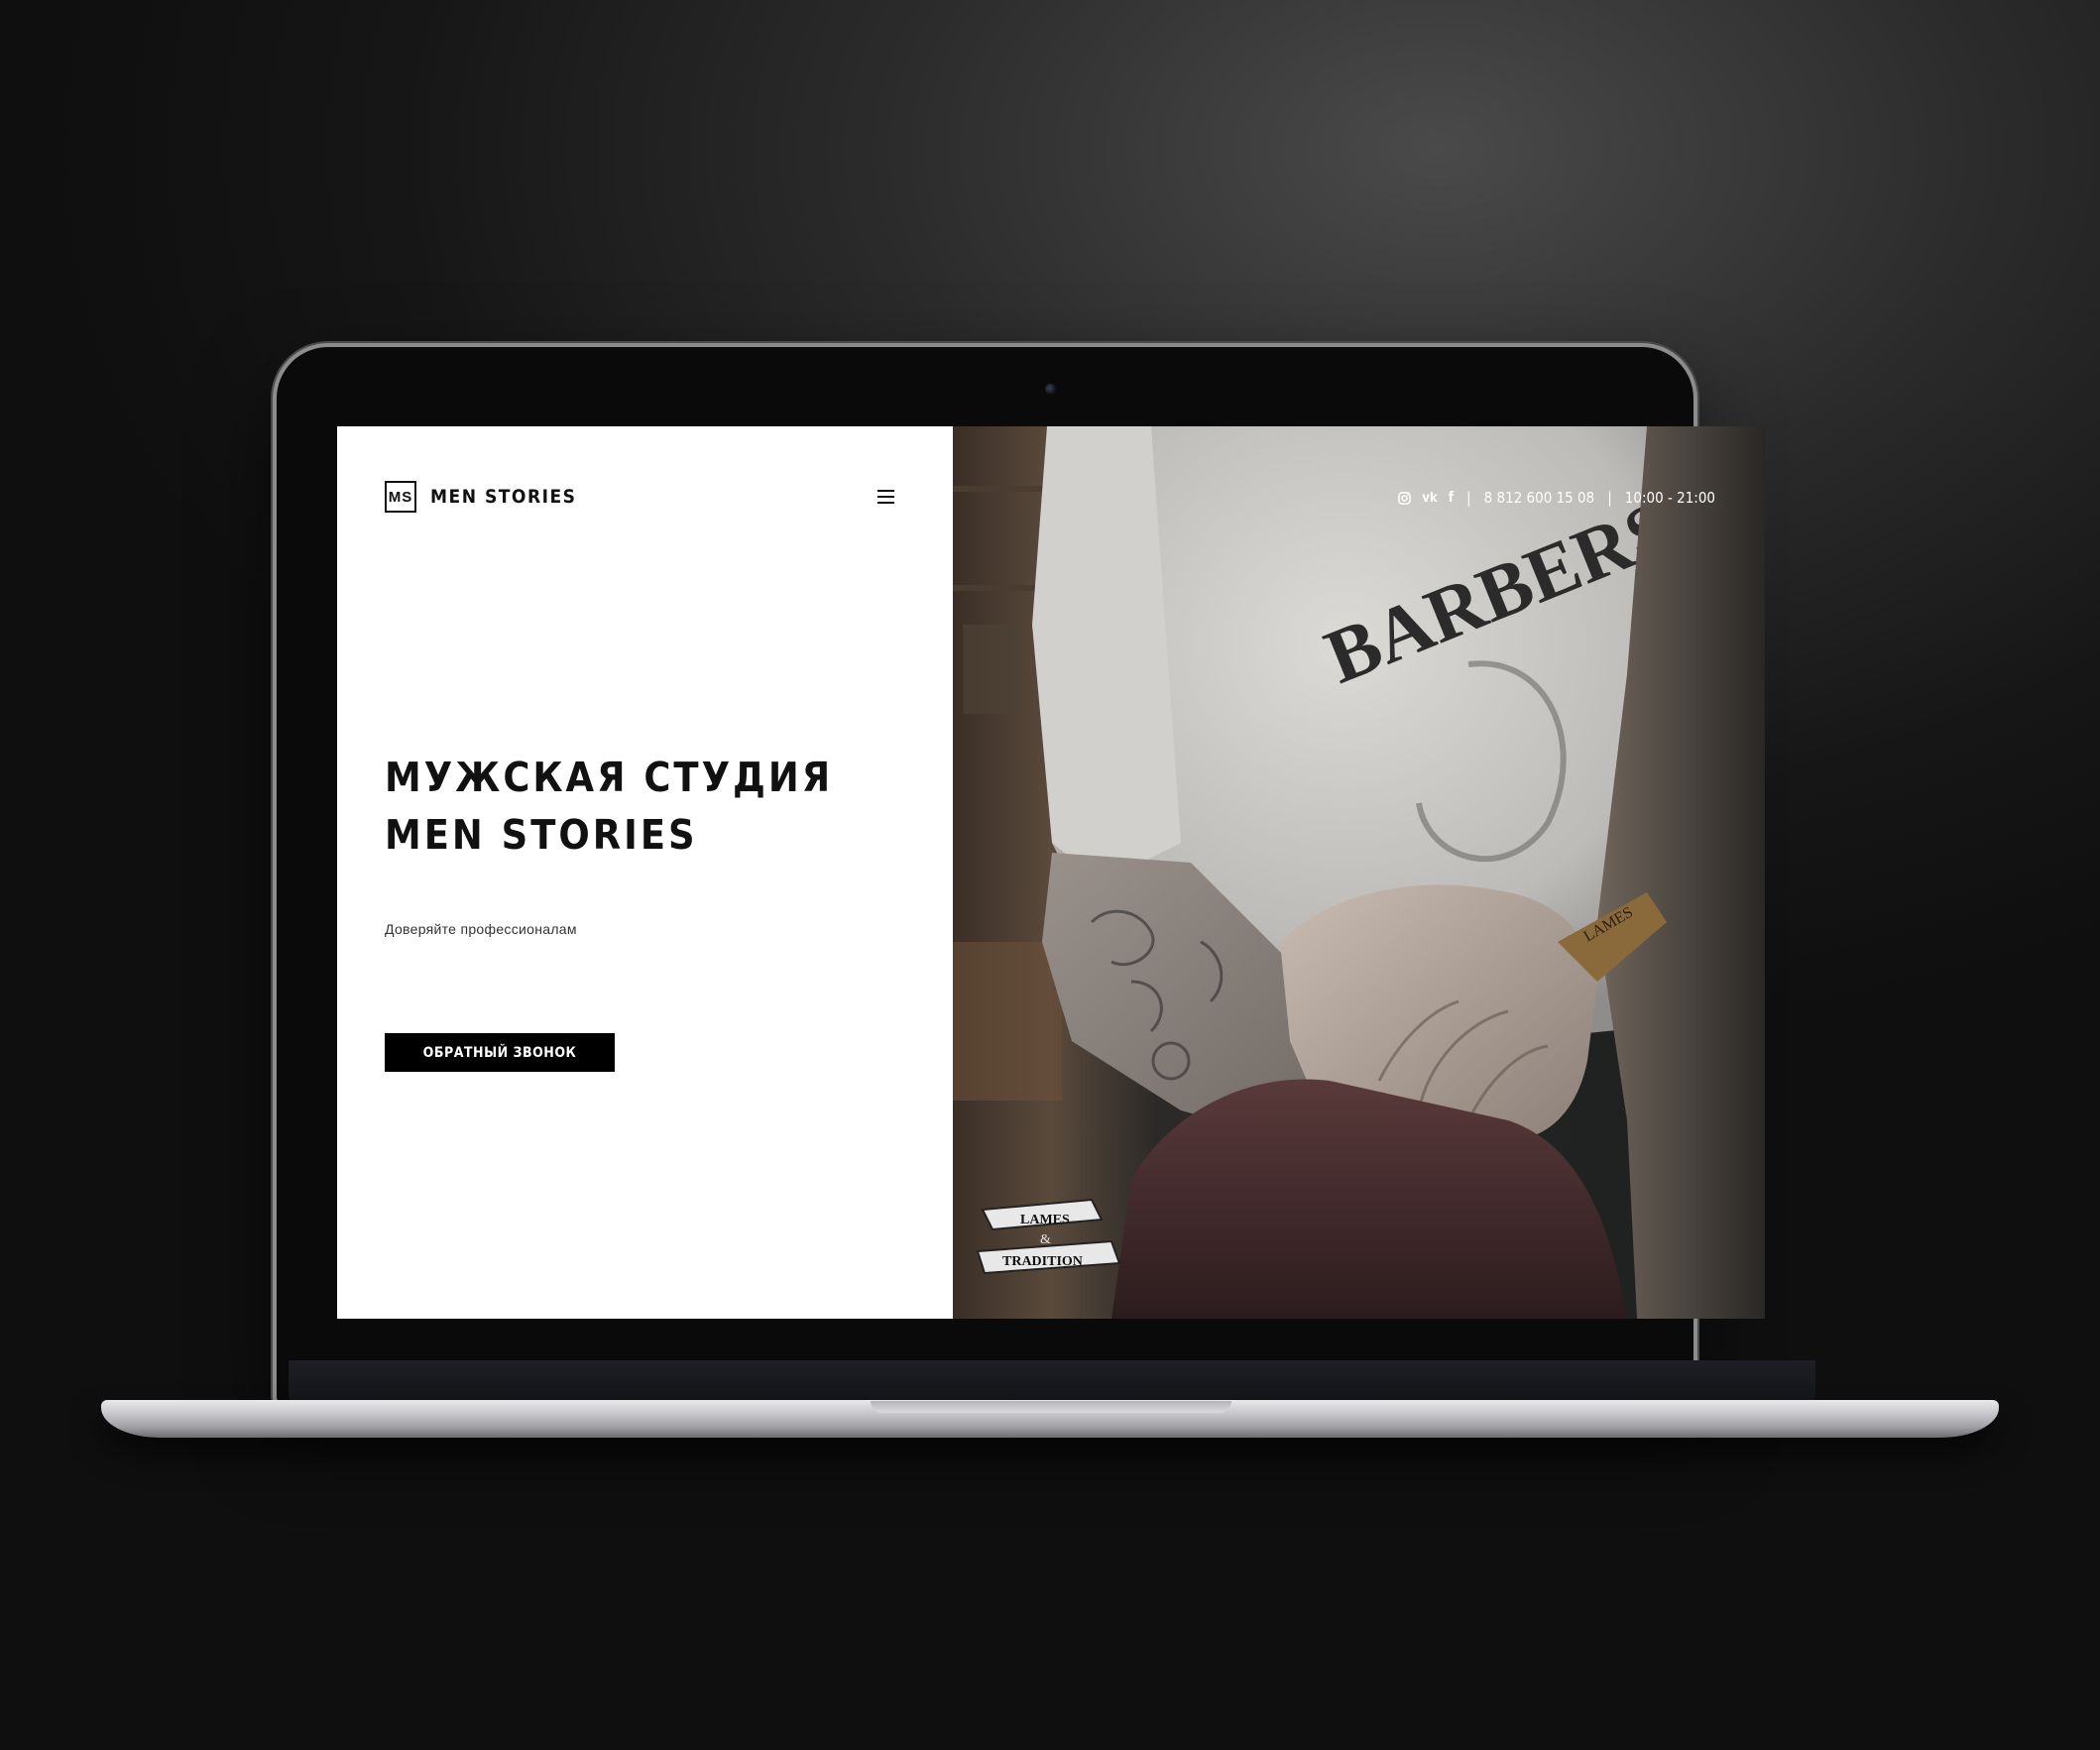 The width and height of the screenshot is (2100, 1750). I want to click on facebook-icon: f, so click(1452, 498).